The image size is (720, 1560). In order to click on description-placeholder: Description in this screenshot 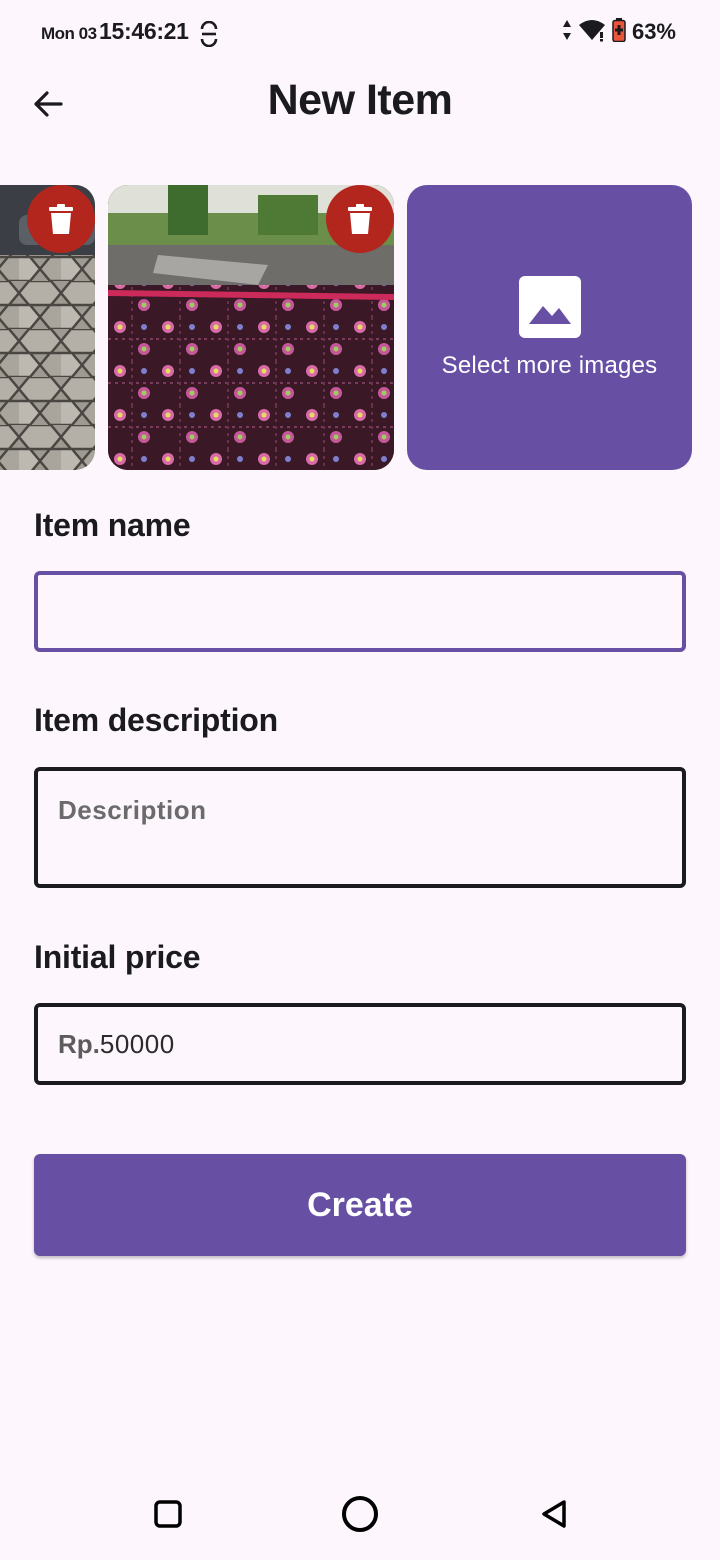, I will do `click(132, 810)`.